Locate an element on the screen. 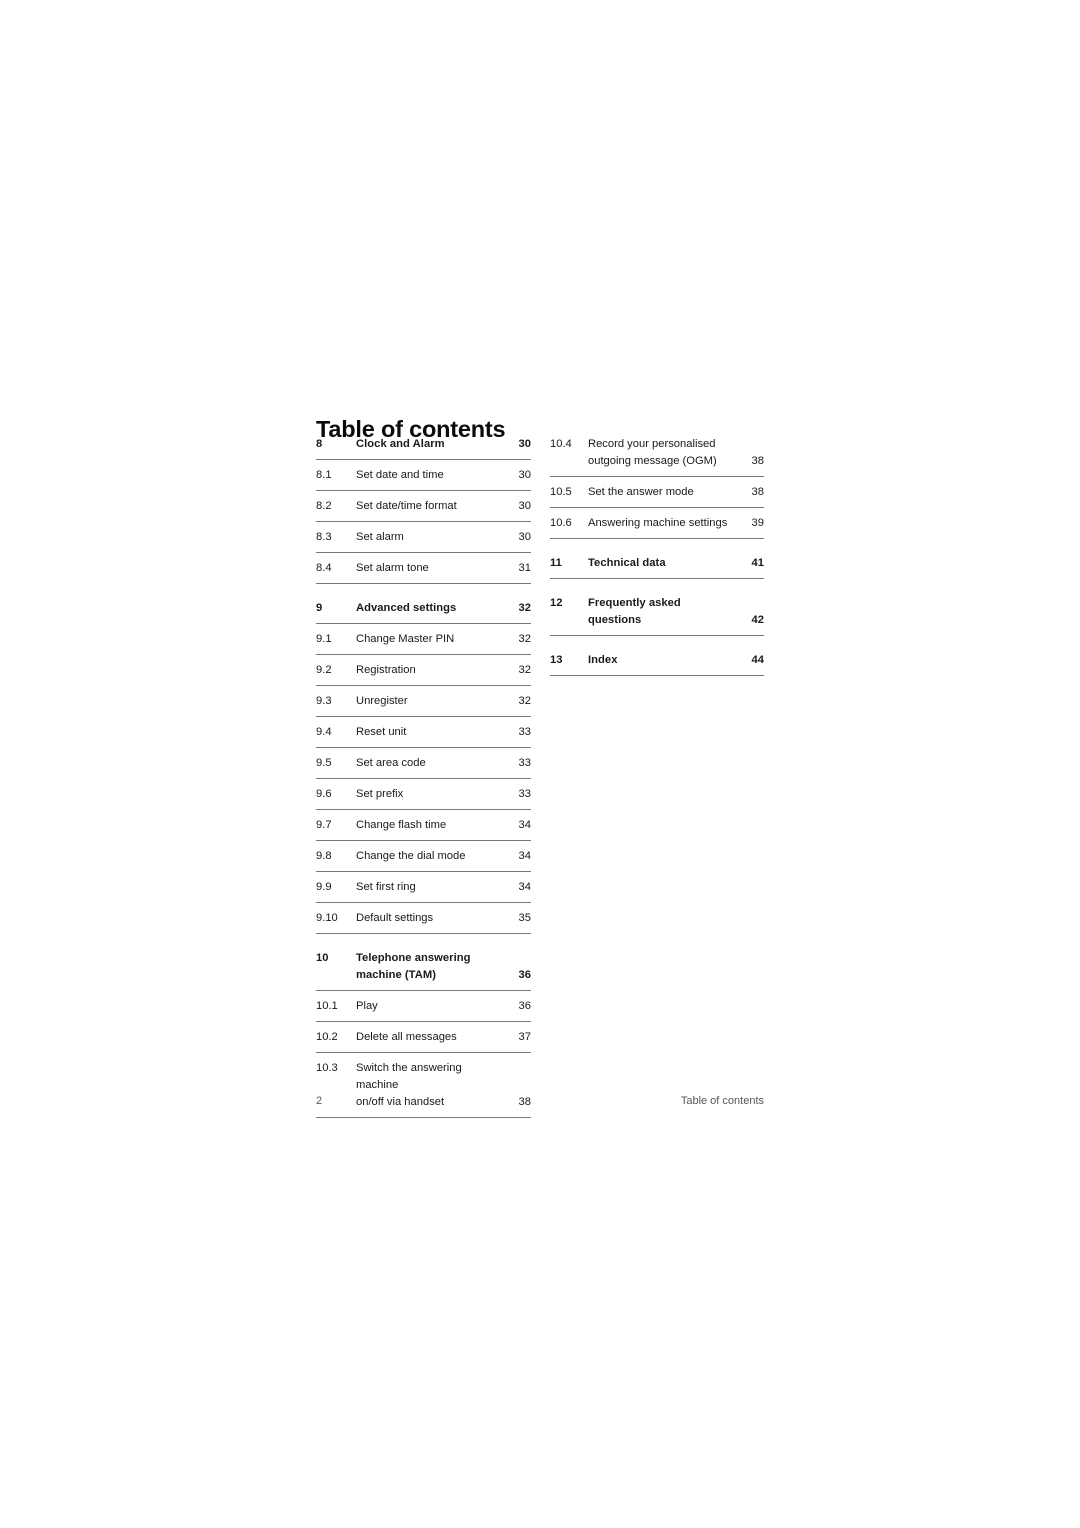 This screenshot has width=1080, height=1528. toc-entry-number: 9.2 is located at coordinates (324, 670).